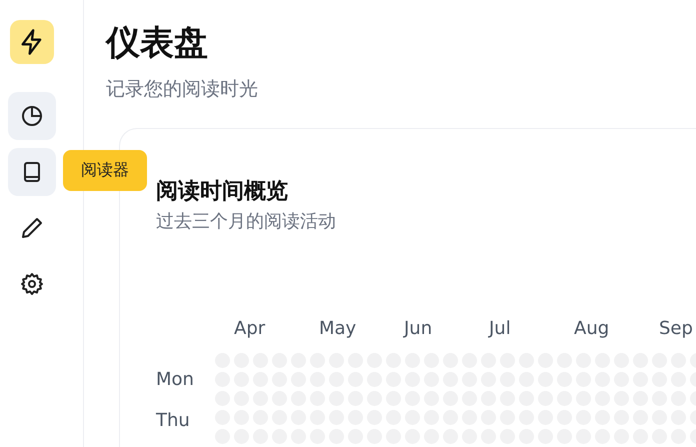  Describe the element at coordinates (105, 170) in the screenshot. I see `tooltip: 阅读器` at that location.